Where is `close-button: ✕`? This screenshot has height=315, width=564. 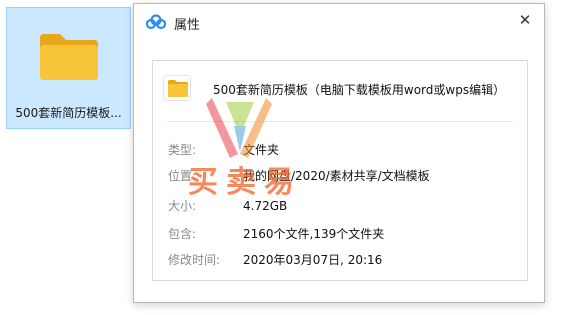
close-button: ✕ is located at coordinates (525, 20).